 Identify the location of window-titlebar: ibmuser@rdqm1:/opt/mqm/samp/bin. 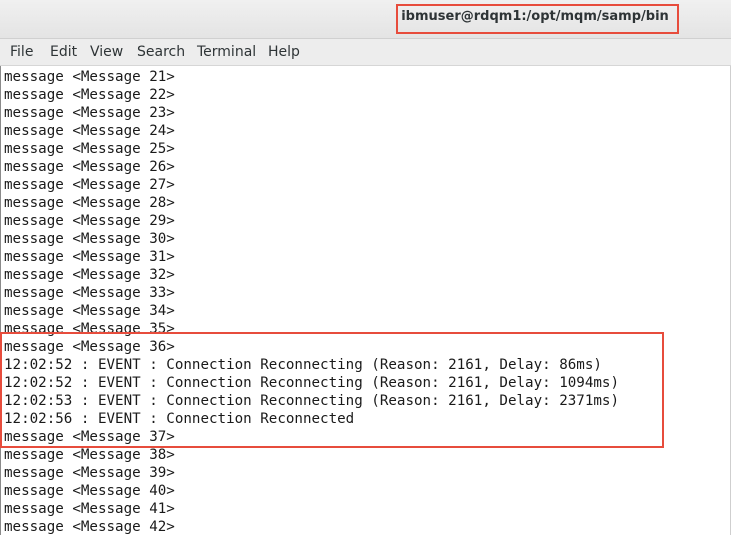
(365, 19).